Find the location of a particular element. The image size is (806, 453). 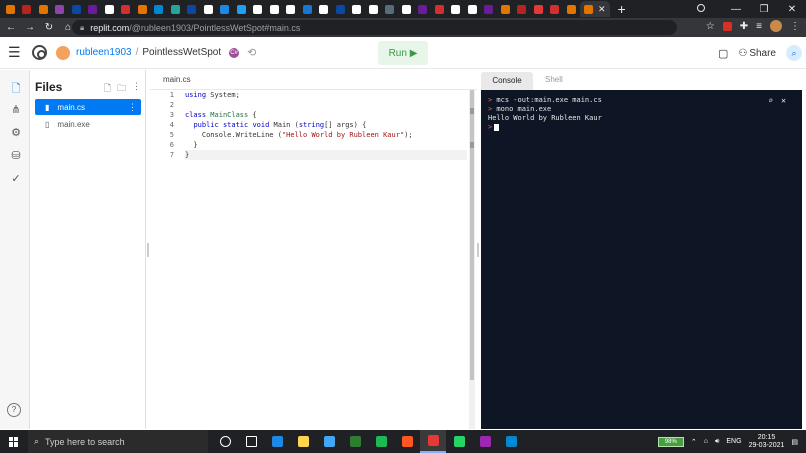

bookmark-star-icon: ☆ is located at coordinates (710, 26).